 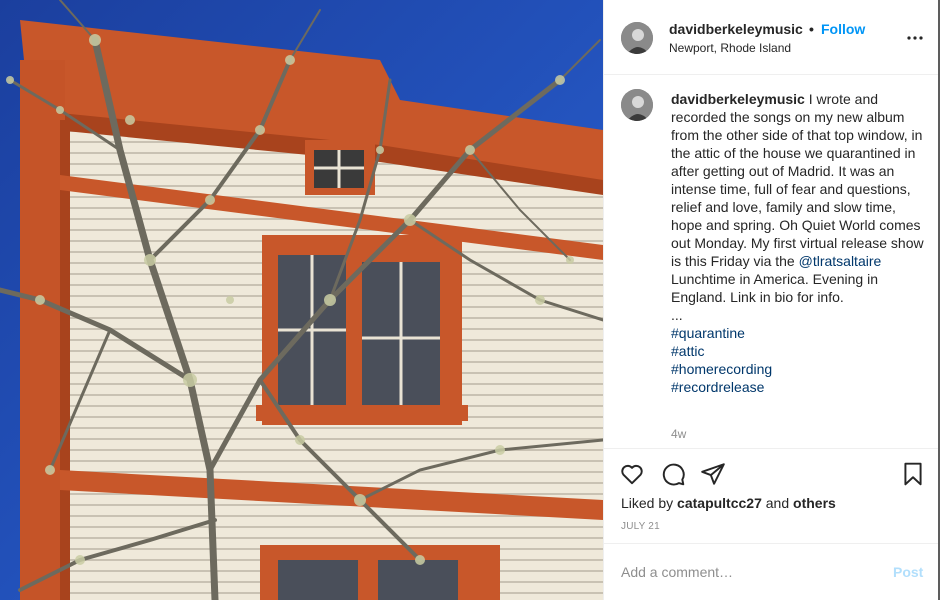 I want to click on caption-username-link: davidberkeleymusic, so click(x=738, y=99).